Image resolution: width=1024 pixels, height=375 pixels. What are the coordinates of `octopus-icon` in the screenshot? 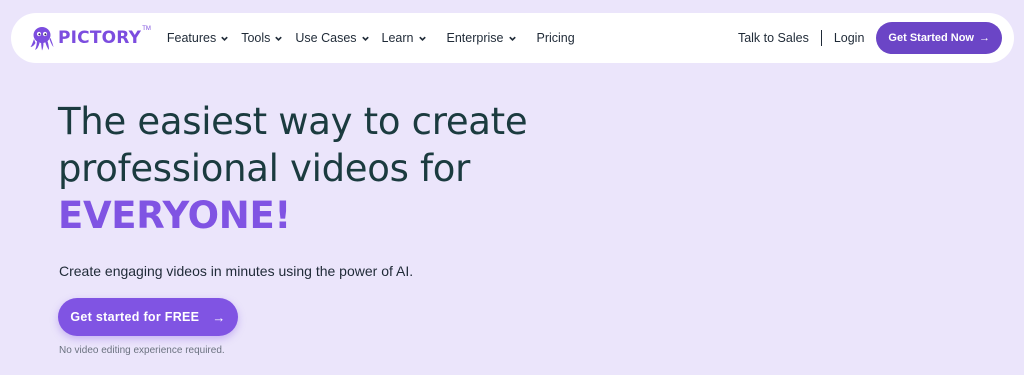 It's located at (42, 39).